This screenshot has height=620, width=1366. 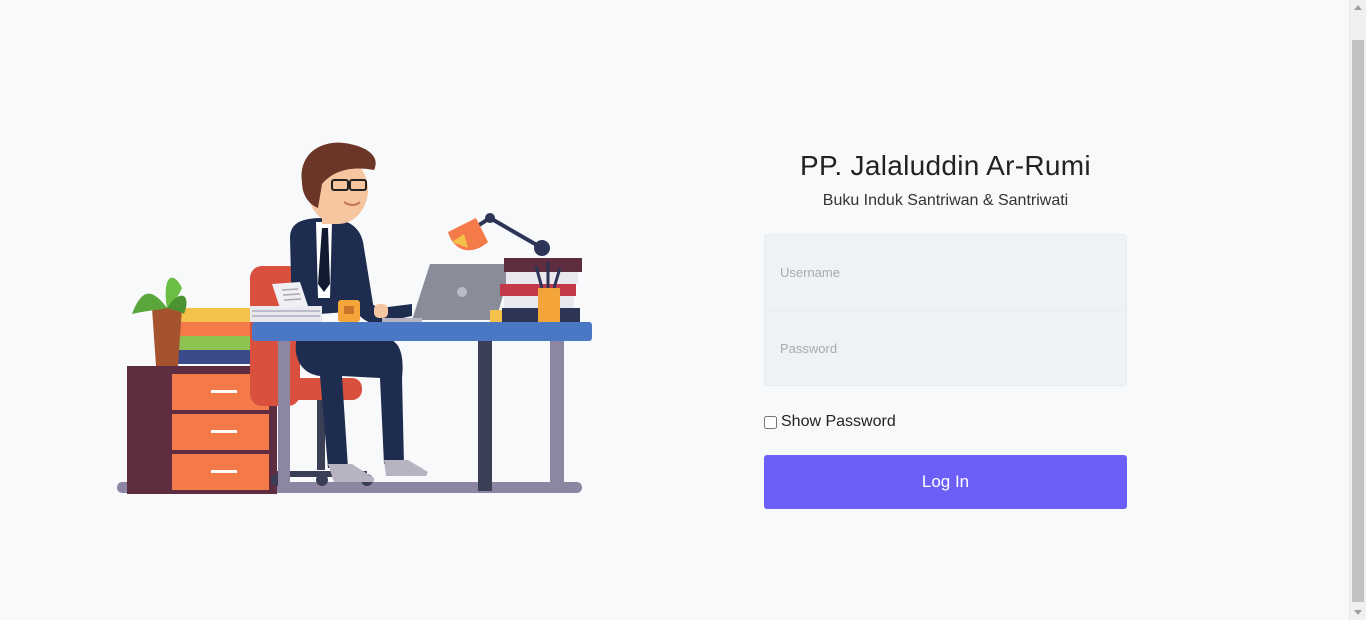 What do you see at coordinates (945, 272) in the screenshot?
I see `username-field` at bounding box center [945, 272].